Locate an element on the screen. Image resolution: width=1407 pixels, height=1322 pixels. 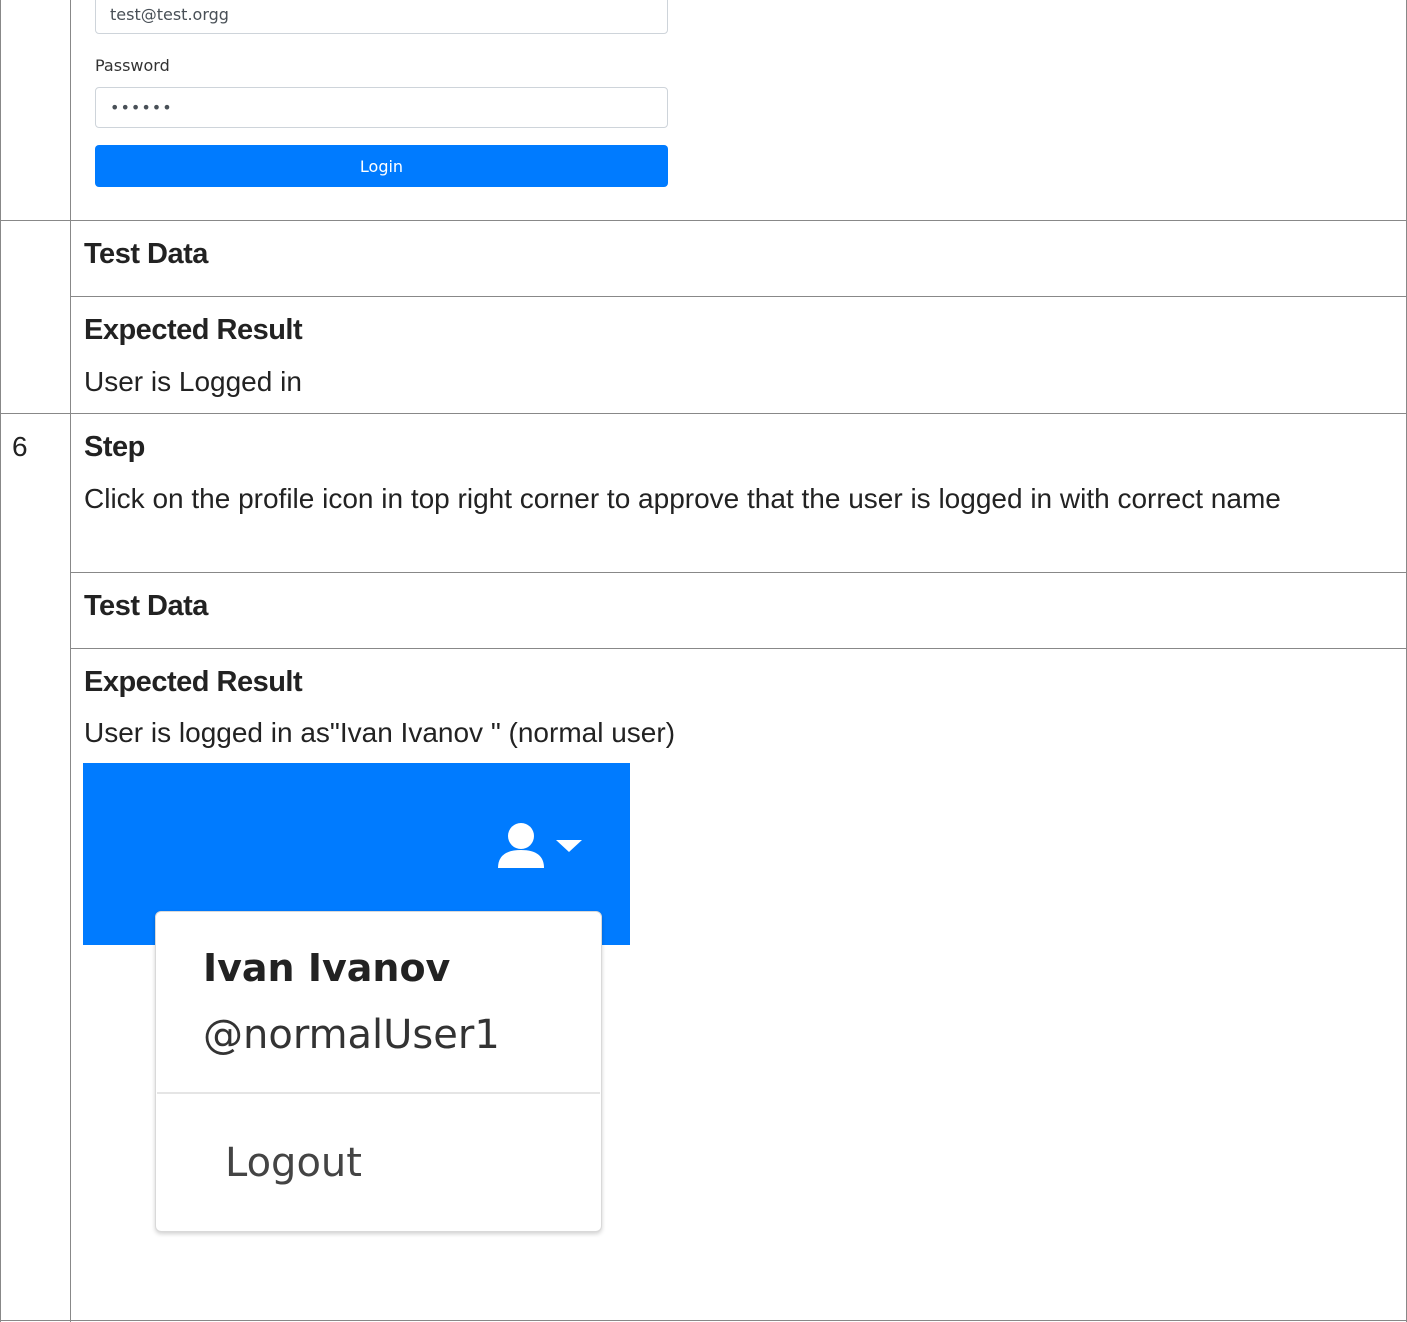
login-button: Login is located at coordinates (381, 166).